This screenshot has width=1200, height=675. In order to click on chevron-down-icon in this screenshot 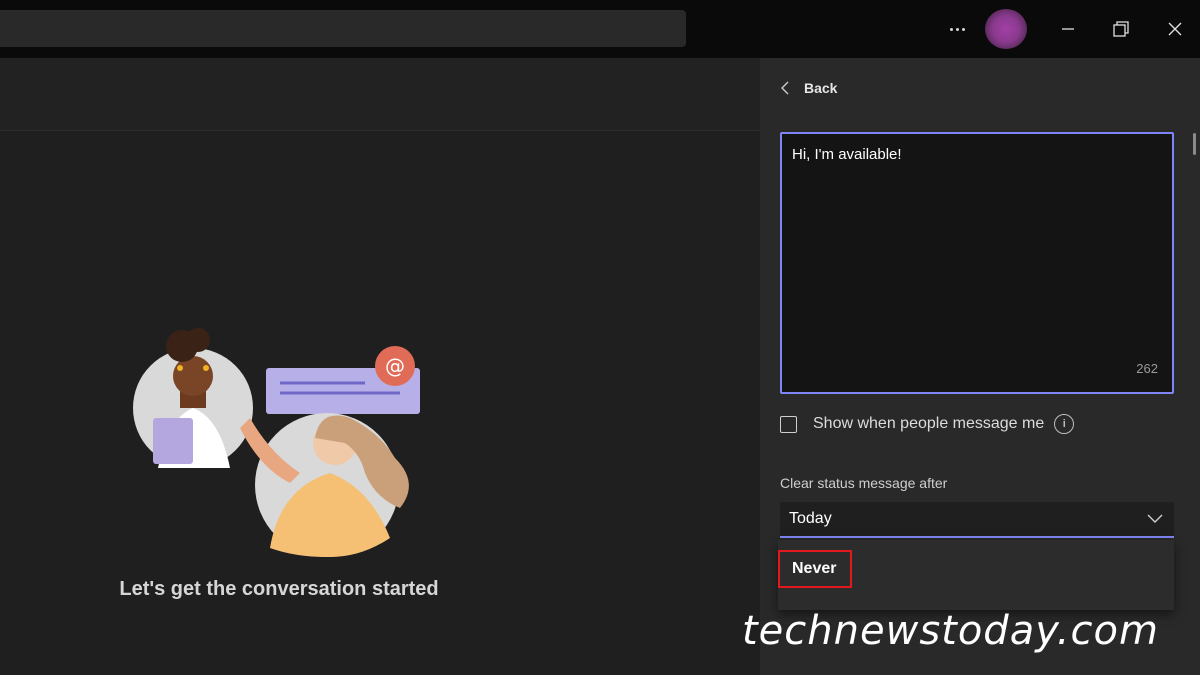, I will do `click(1155, 518)`.